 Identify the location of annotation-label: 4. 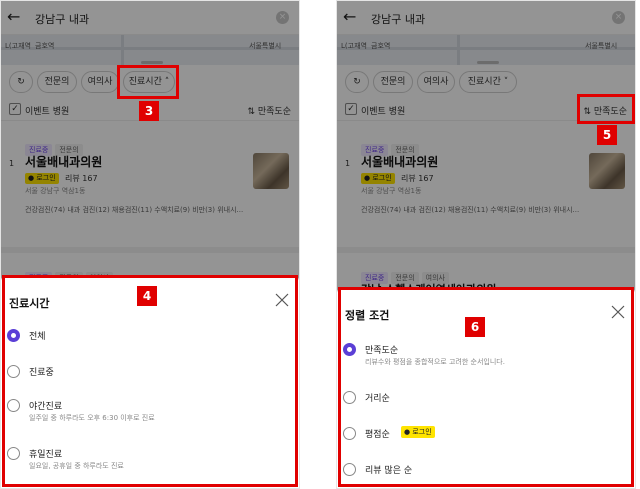
(147, 296).